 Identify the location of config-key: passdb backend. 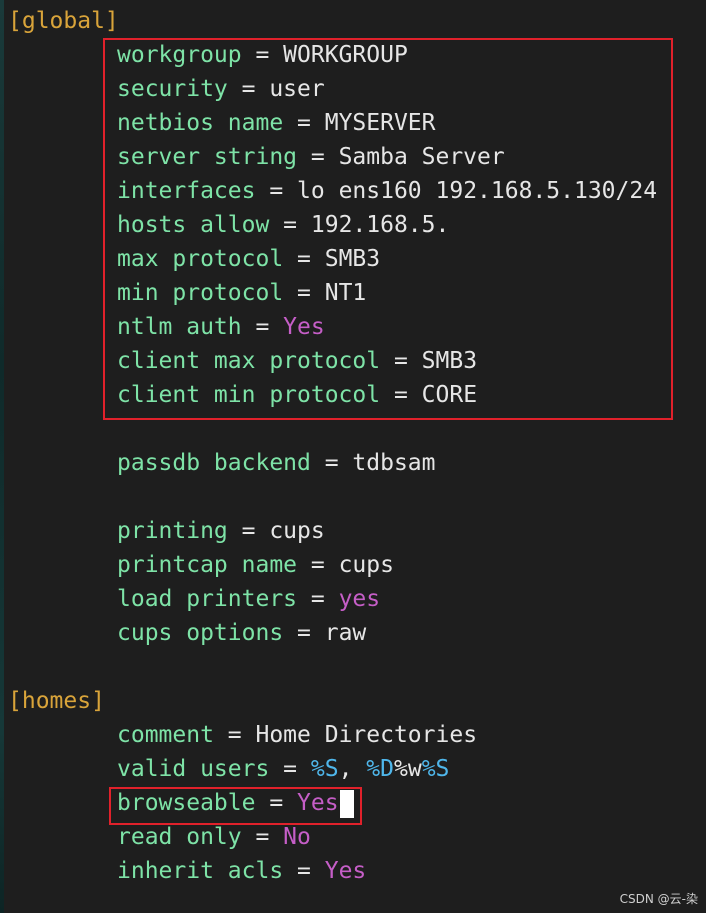
(214, 463).